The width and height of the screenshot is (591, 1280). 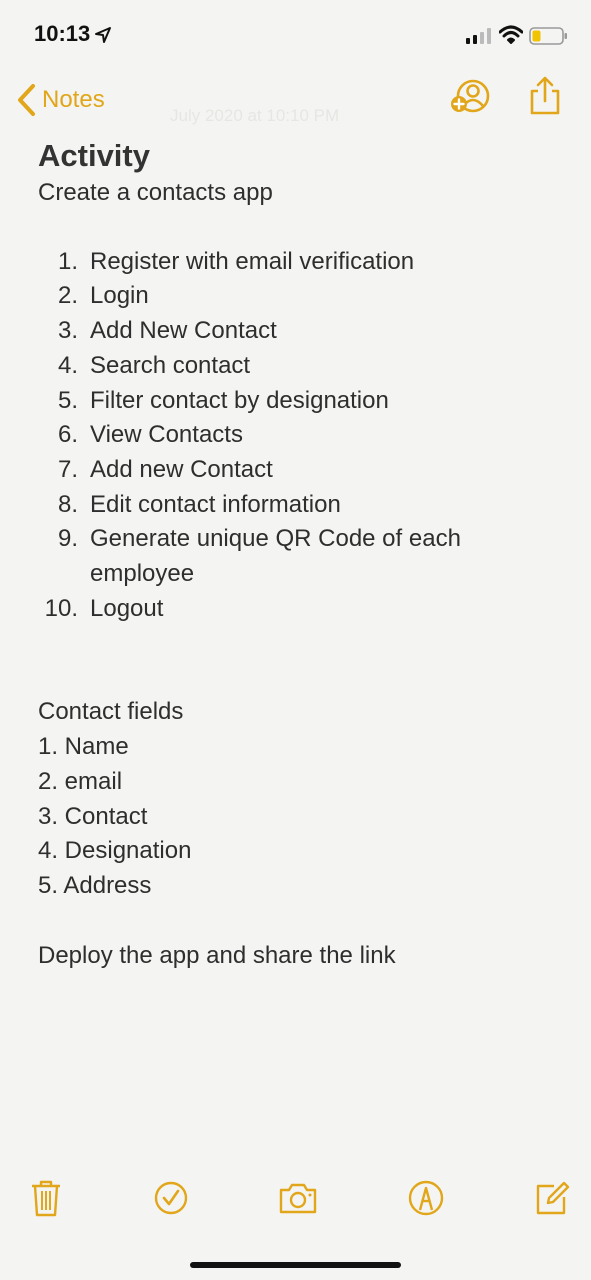 I want to click on back-button: Notes, so click(x=60, y=100).